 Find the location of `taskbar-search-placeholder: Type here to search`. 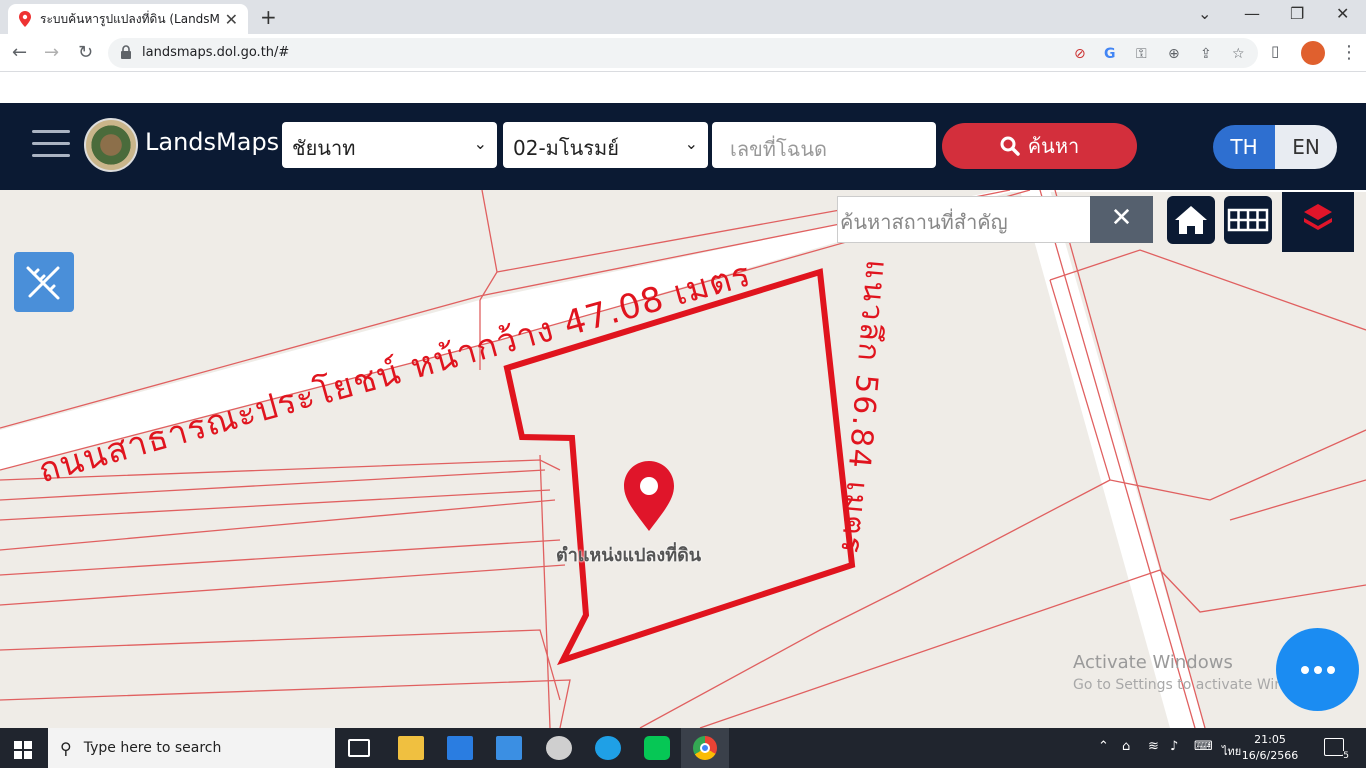

taskbar-search-placeholder: Type here to search is located at coordinates (152, 748).